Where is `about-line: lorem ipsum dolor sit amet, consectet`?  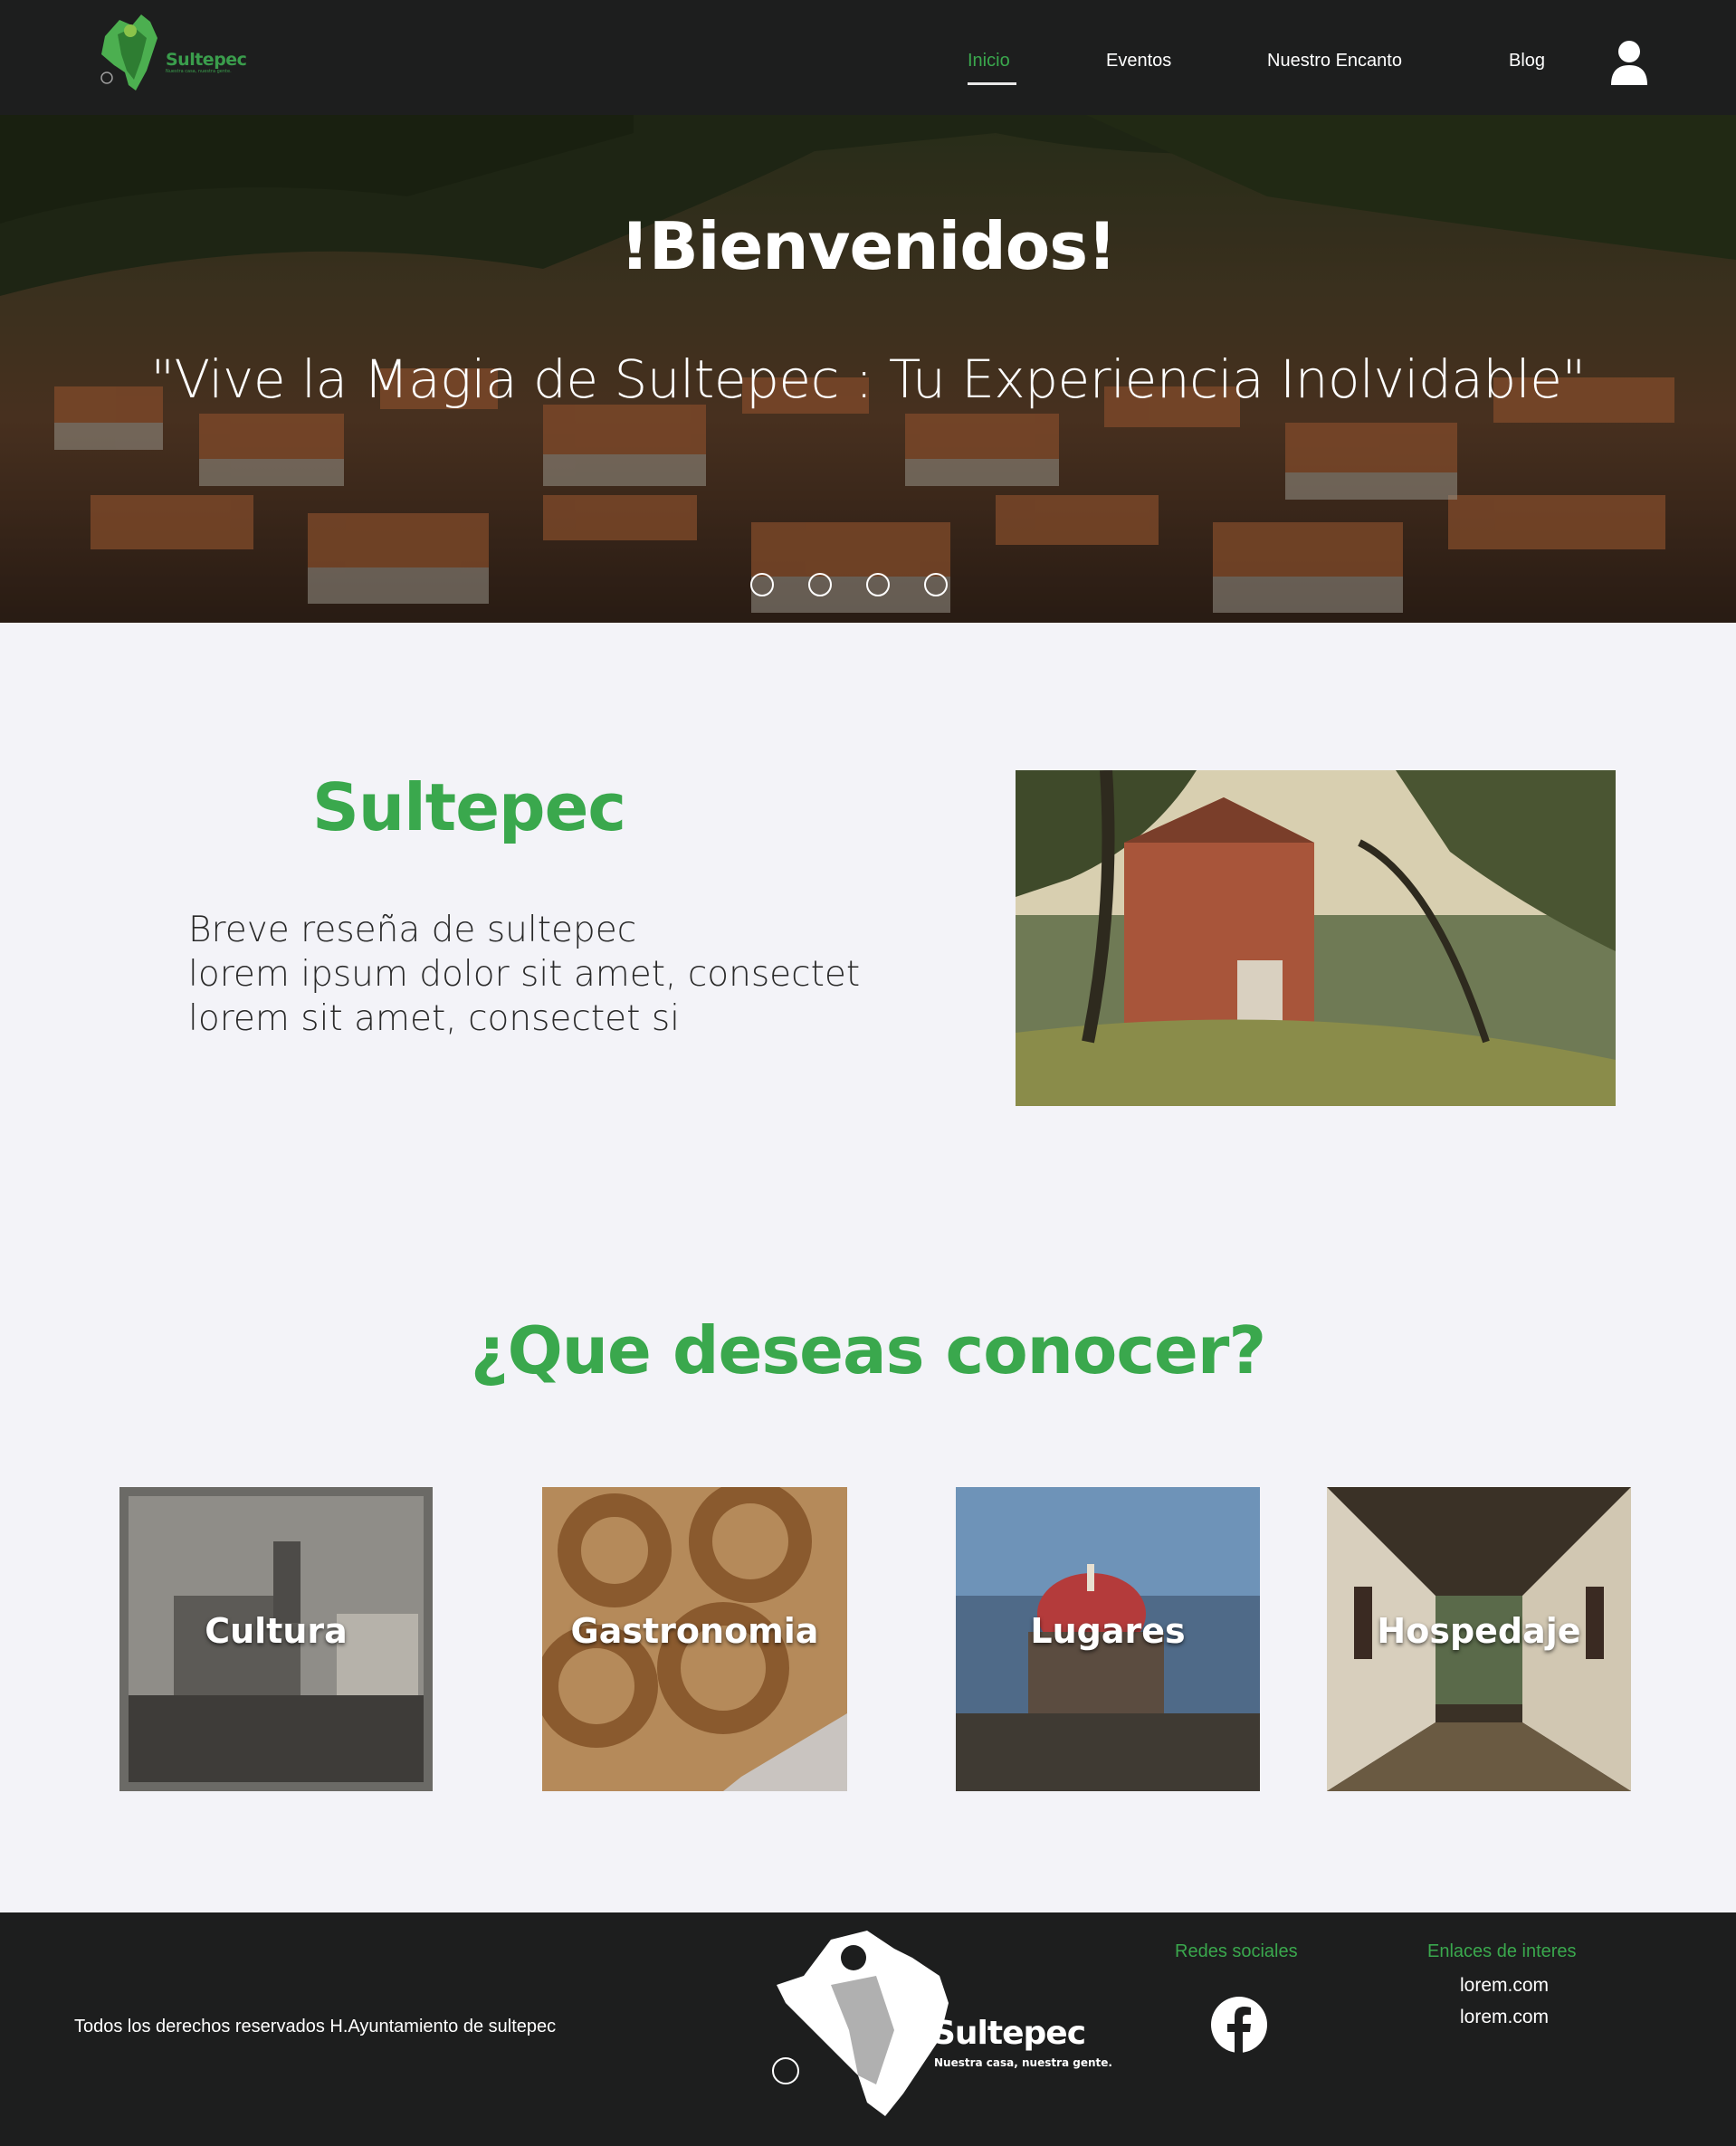 about-line: lorem ipsum dolor sit amet, consectet is located at coordinates (524, 974).